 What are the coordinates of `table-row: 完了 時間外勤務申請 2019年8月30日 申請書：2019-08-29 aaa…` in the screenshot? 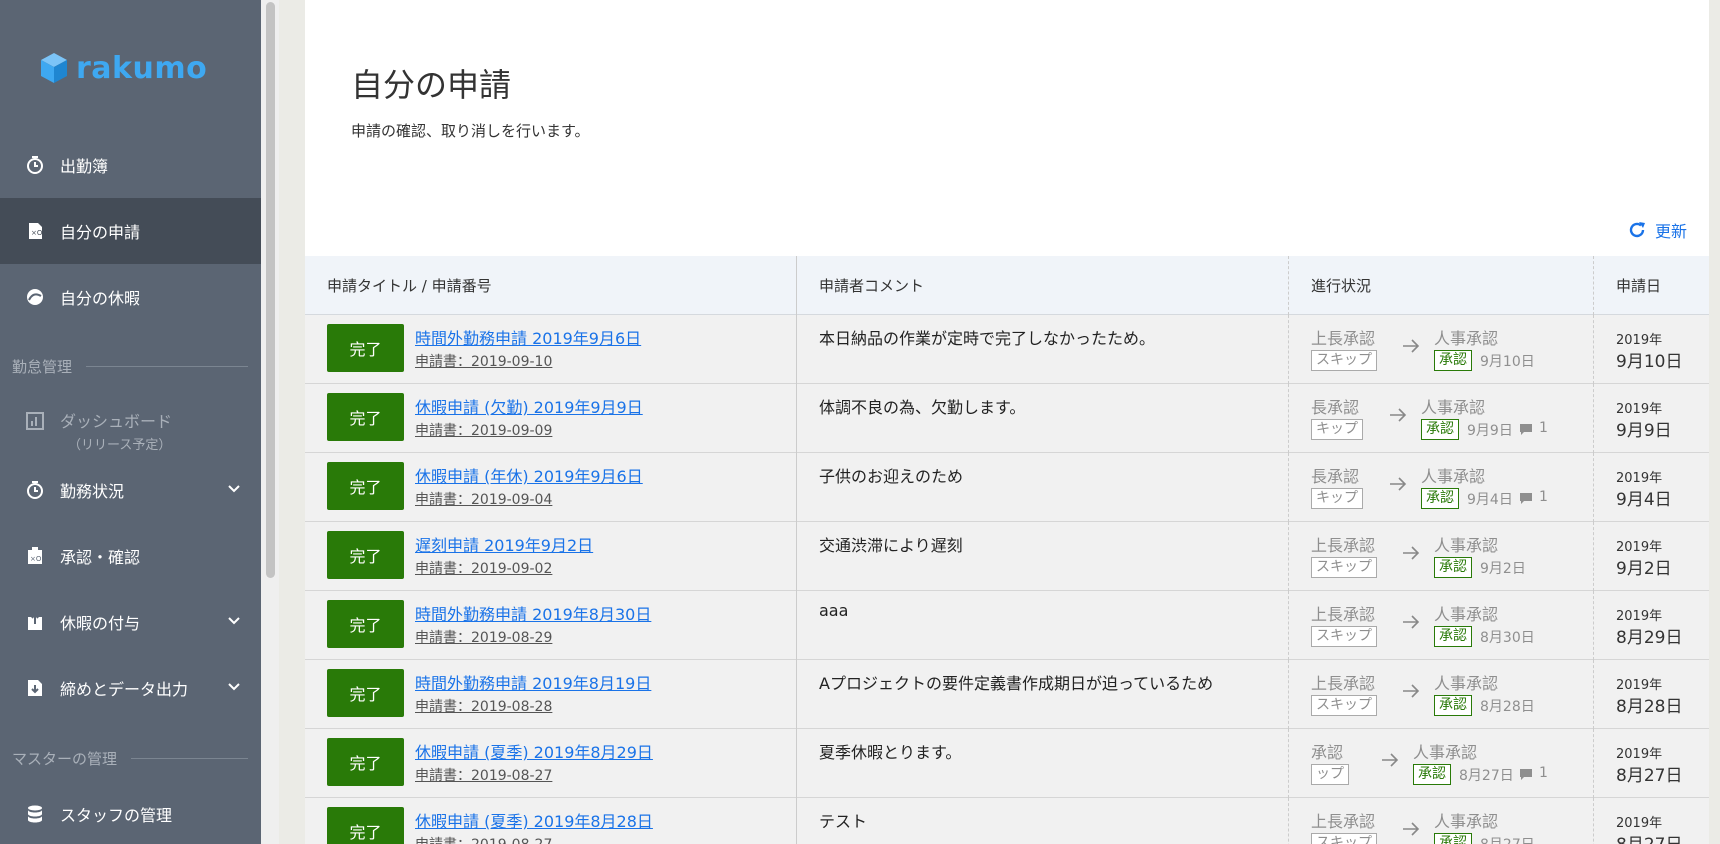 It's located at (1007, 625).